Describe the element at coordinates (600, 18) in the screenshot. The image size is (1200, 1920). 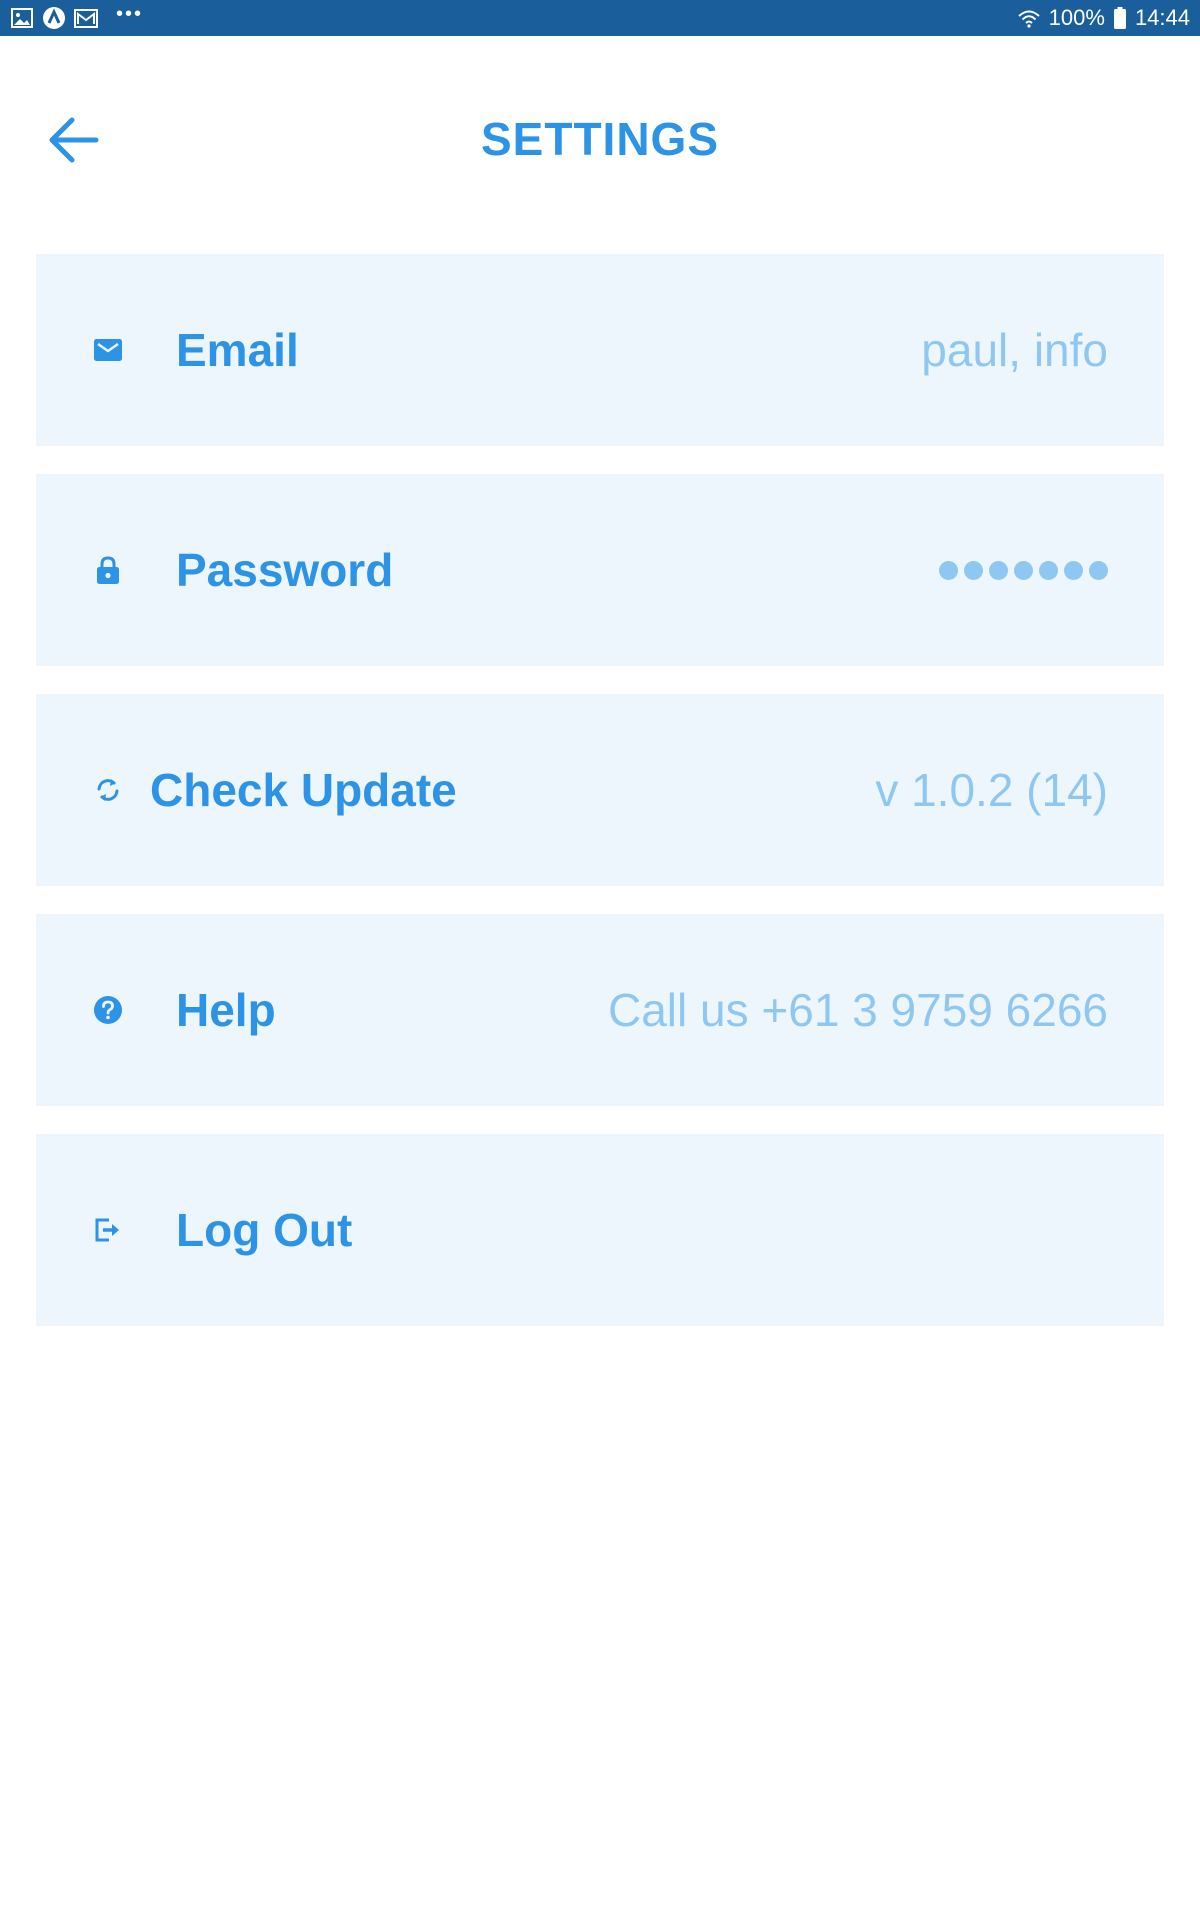
I see `status-bar: ••• 100% 14:44` at that location.